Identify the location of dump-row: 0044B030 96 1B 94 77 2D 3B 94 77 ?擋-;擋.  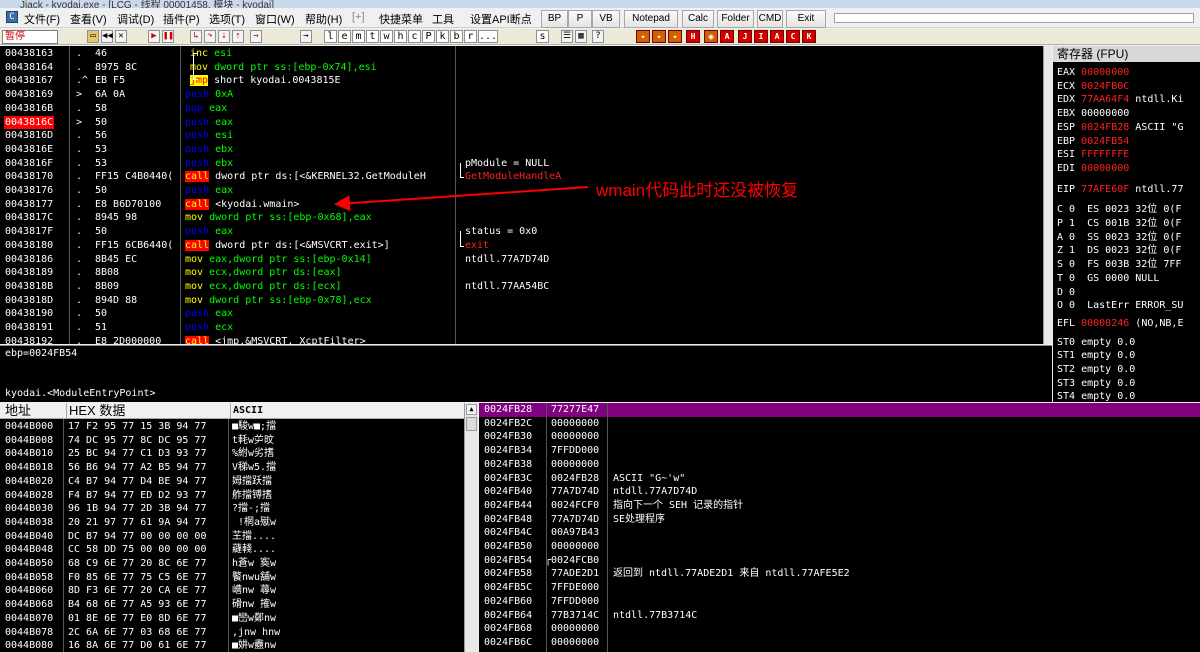
(232, 509).